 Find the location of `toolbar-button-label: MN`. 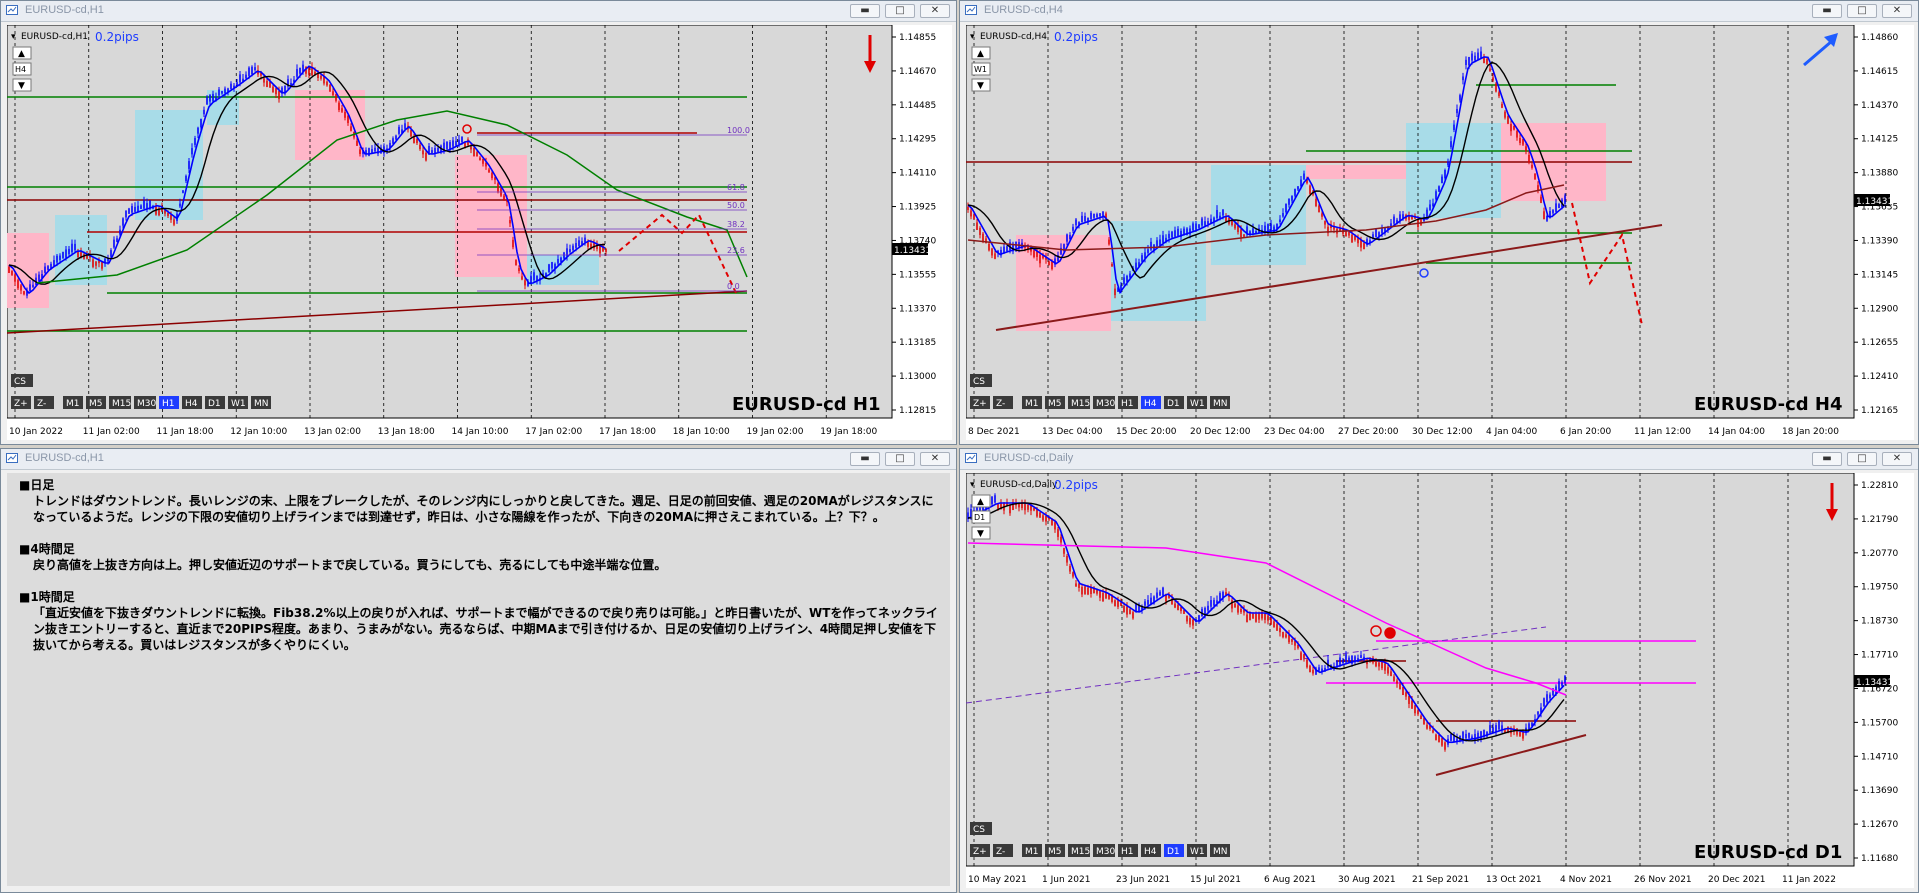

toolbar-button-label: MN is located at coordinates (261, 404).